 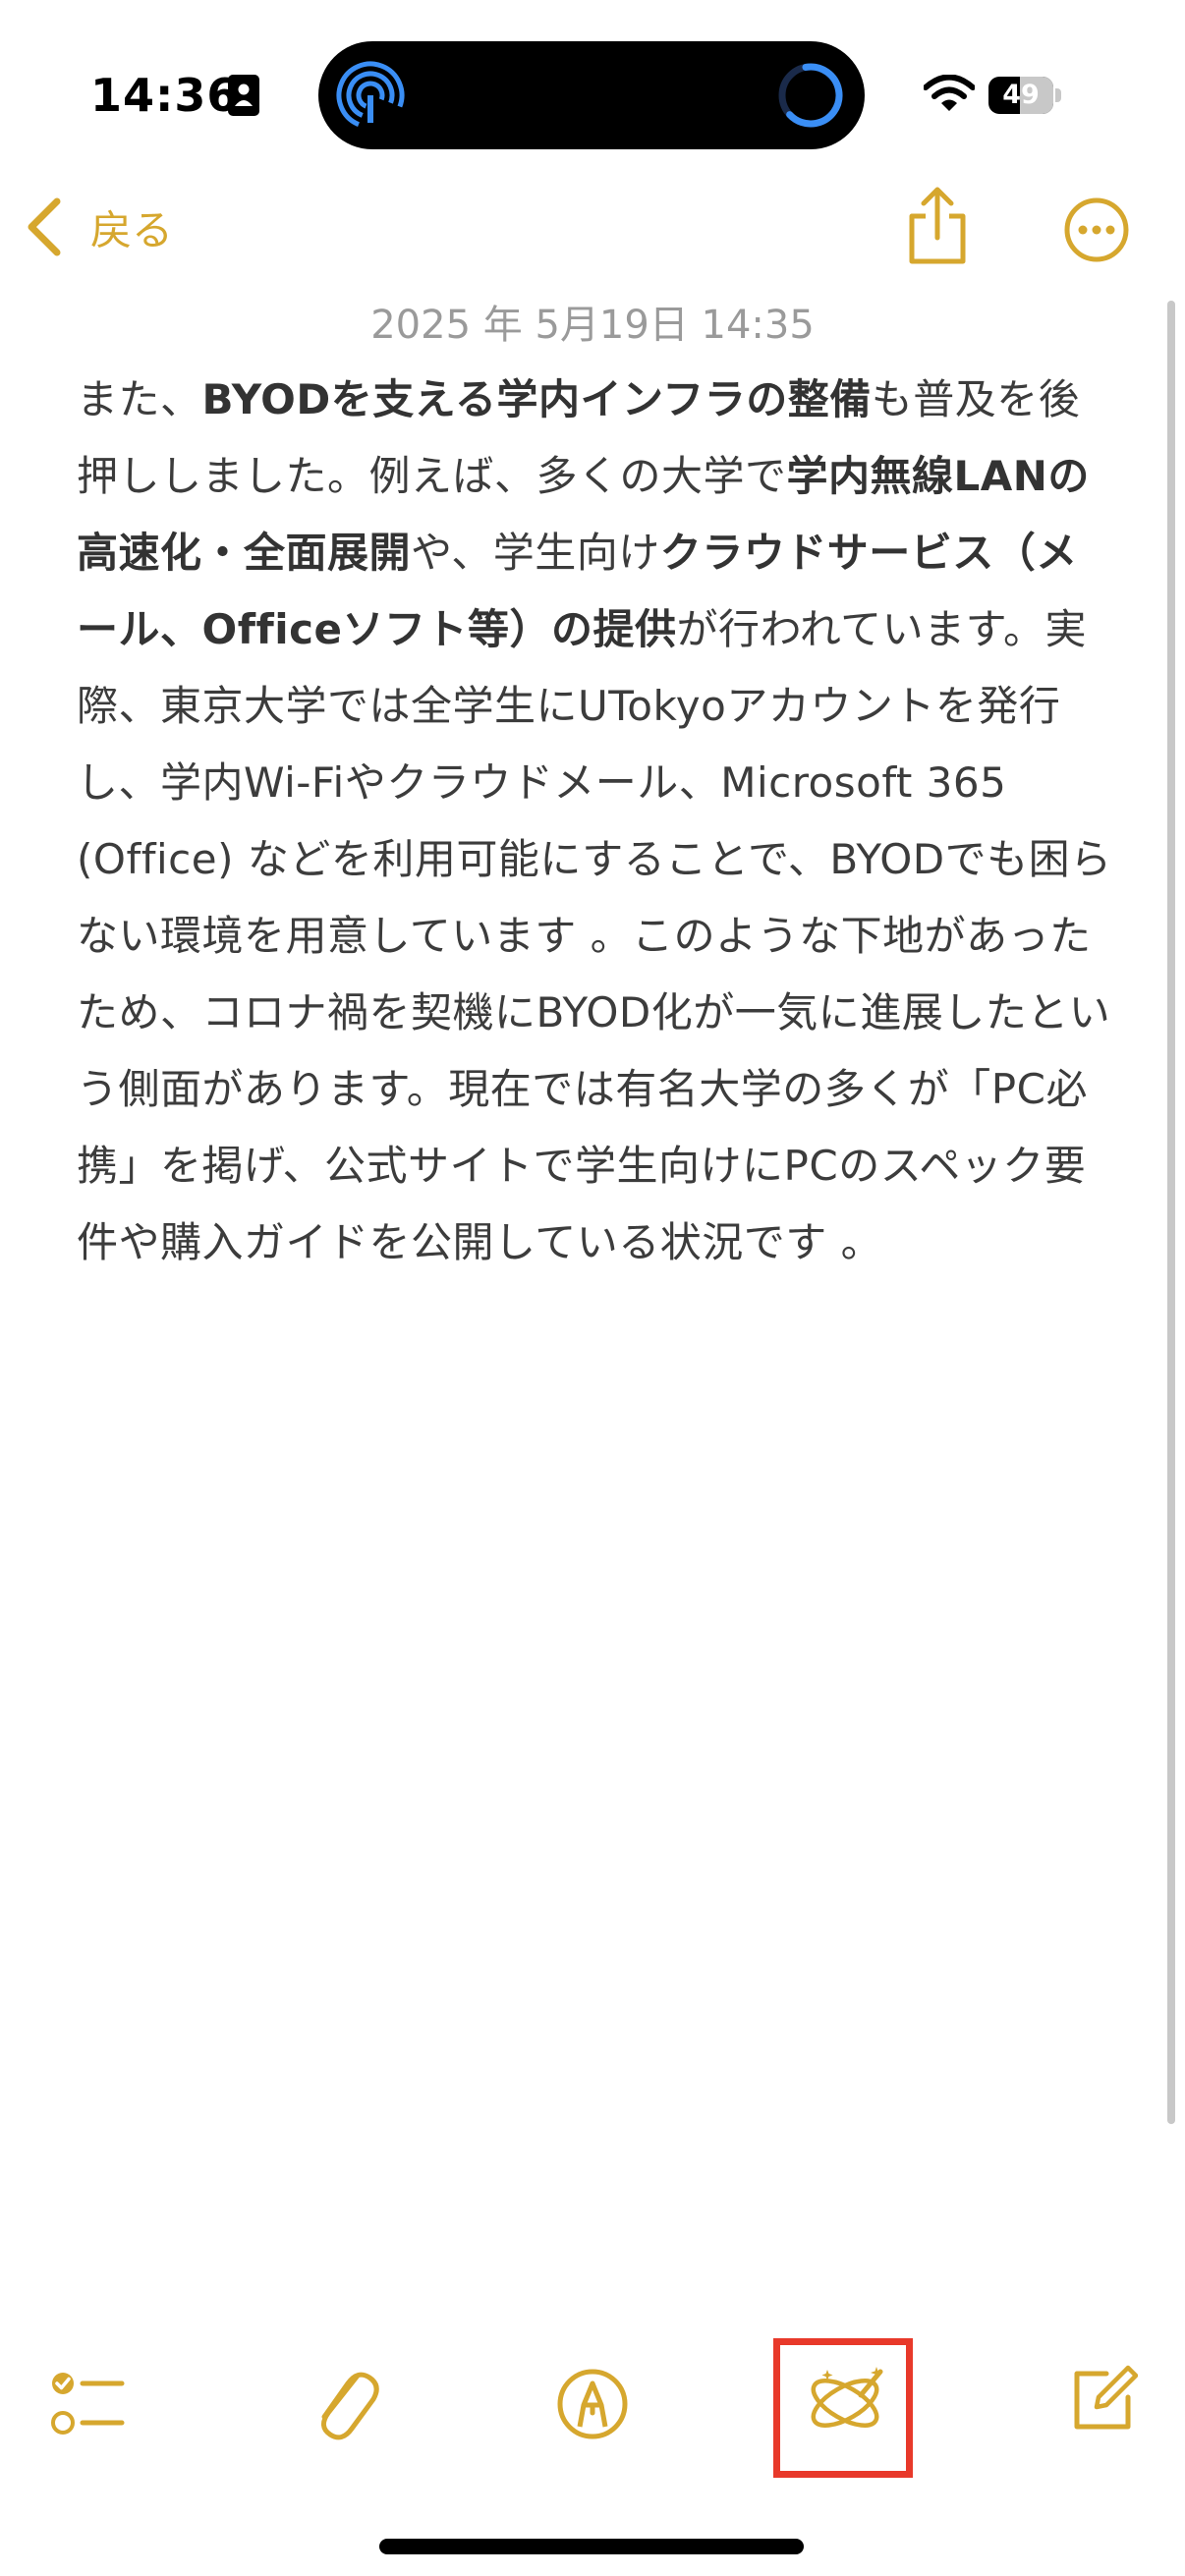 What do you see at coordinates (244, 95) in the screenshot?
I see `id-card-icon` at bounding box center [244, 95].